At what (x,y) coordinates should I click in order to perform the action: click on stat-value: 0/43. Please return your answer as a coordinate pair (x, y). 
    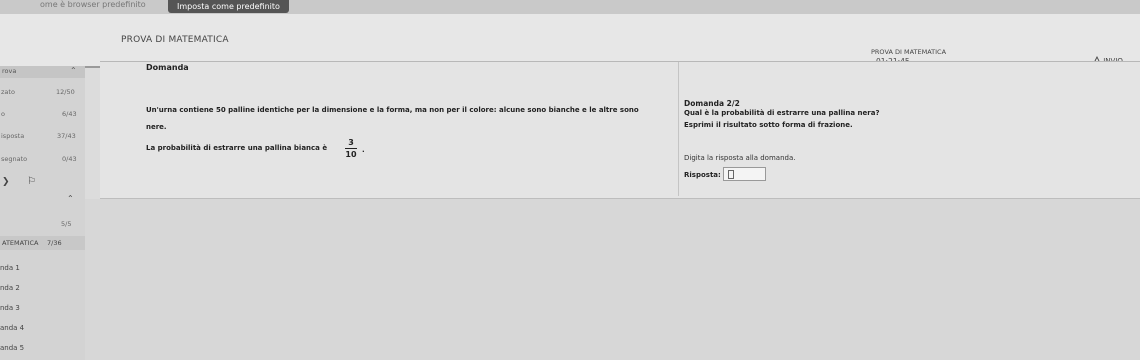
    Looking at the image, I should click on (69, 159).